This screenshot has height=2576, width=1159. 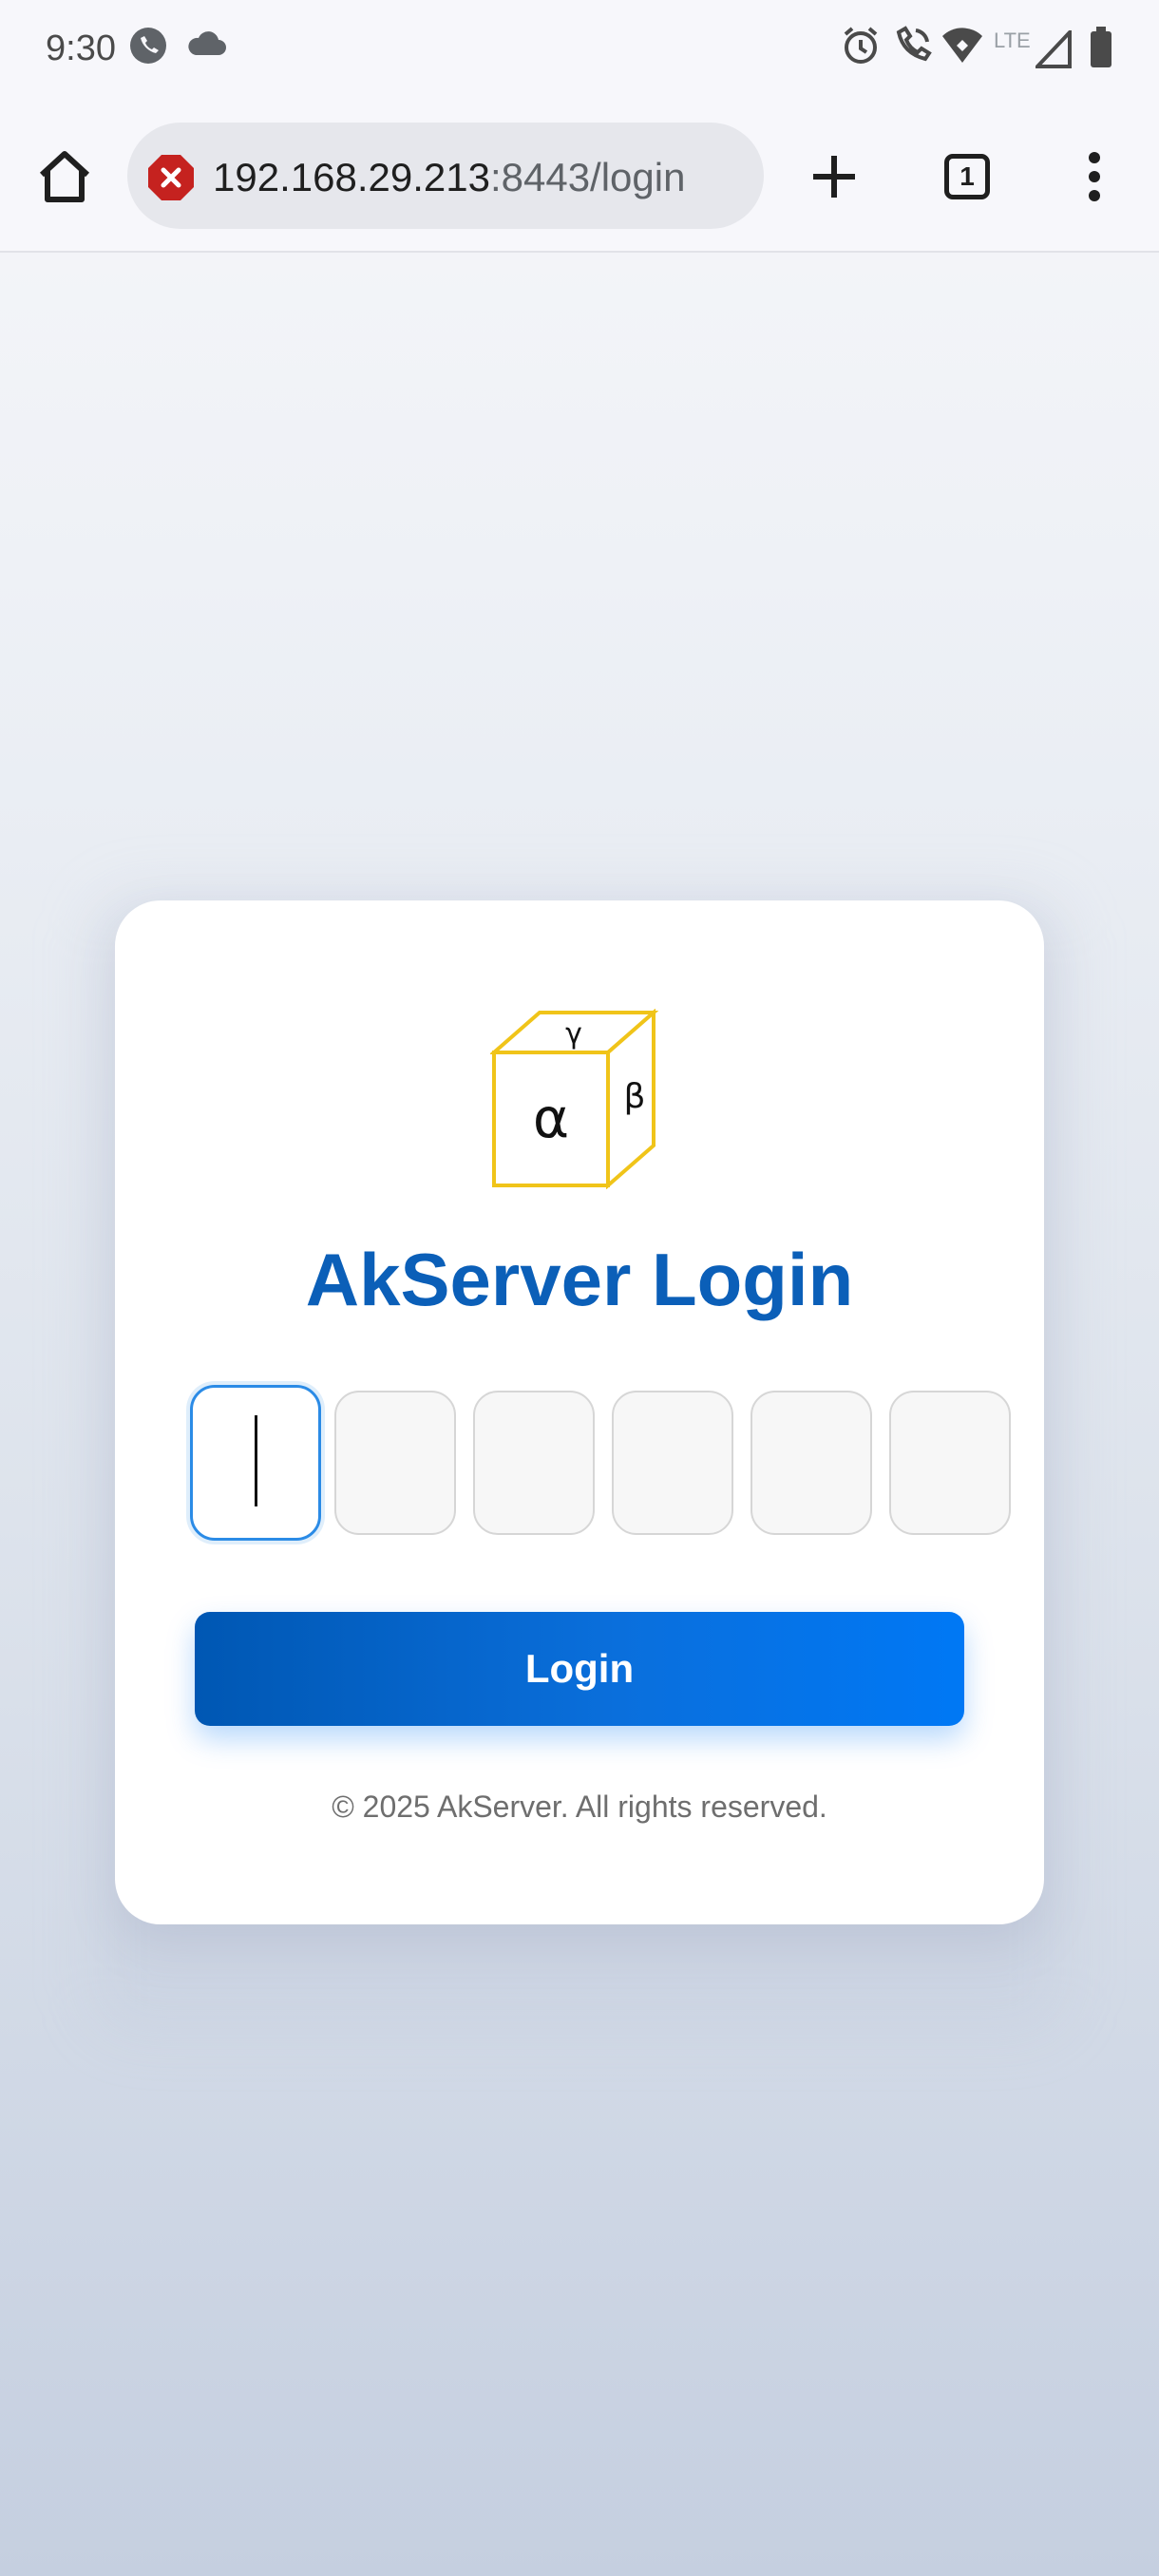 I want to click on tab-switcher-button: 1, so click(x=967, y=176).